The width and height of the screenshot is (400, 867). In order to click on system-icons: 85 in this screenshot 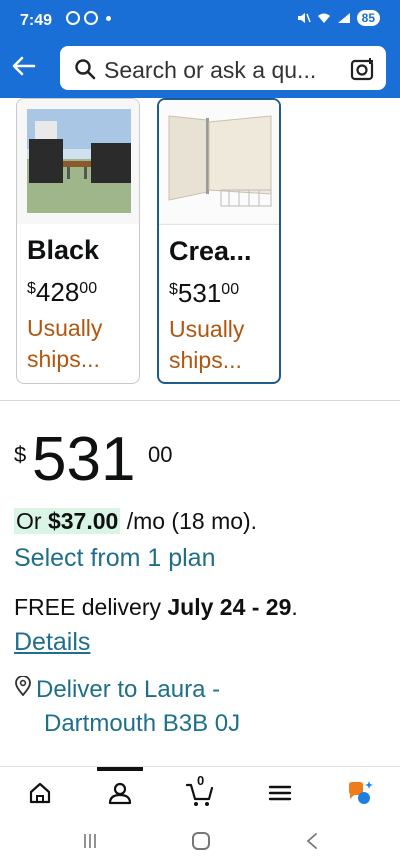, I will do `click(338, 18)`.